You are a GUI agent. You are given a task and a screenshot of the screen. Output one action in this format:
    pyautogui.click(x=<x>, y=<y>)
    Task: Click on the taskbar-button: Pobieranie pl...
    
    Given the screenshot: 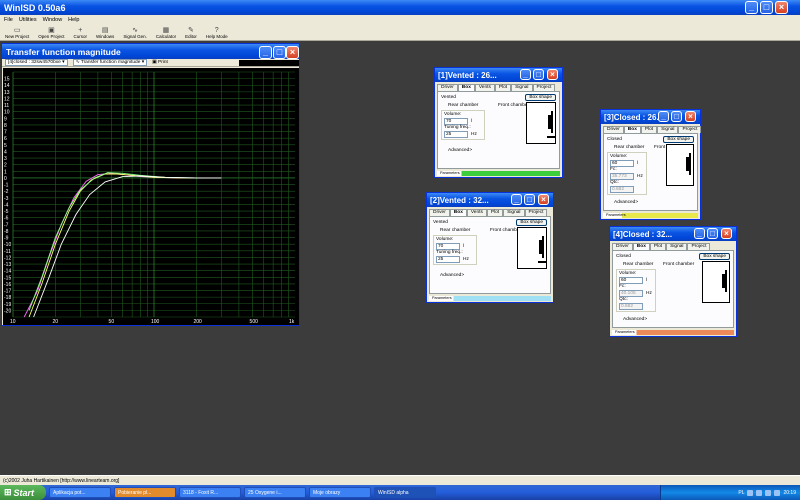 What is the action you would take?
    pyautogui.click(x=145, y=492)
    